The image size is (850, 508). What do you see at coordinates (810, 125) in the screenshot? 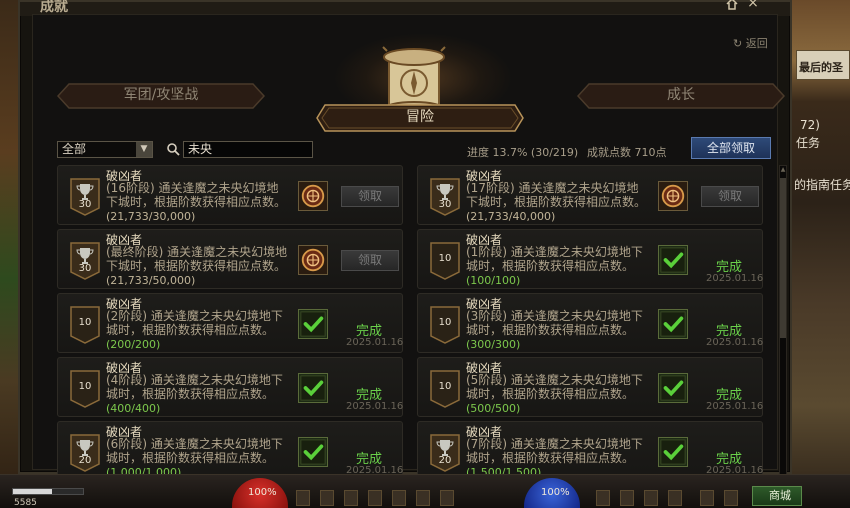
I see `side-num-text: 72)` at bounding box center [810, 125].